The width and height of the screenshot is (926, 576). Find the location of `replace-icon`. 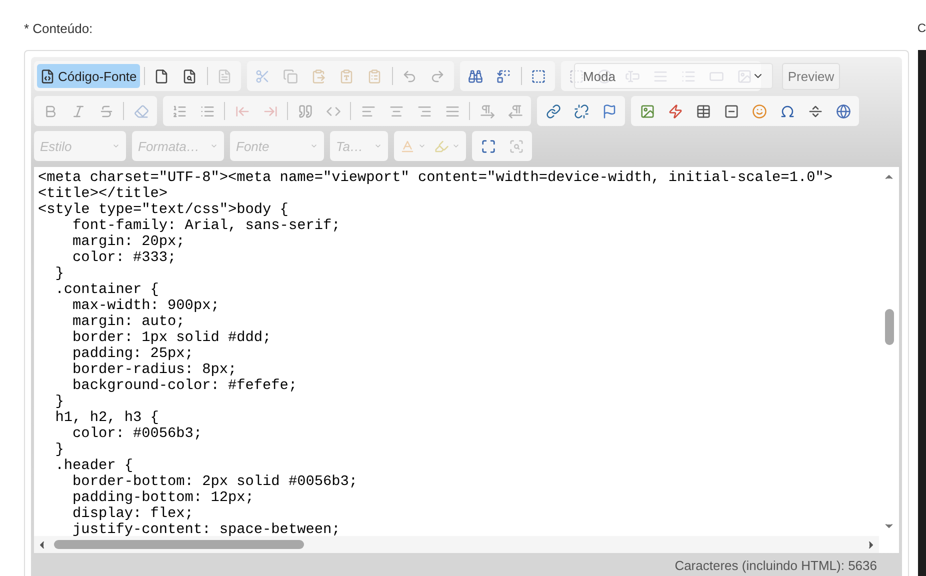

replace-icon is located at coordinates (504, 76).